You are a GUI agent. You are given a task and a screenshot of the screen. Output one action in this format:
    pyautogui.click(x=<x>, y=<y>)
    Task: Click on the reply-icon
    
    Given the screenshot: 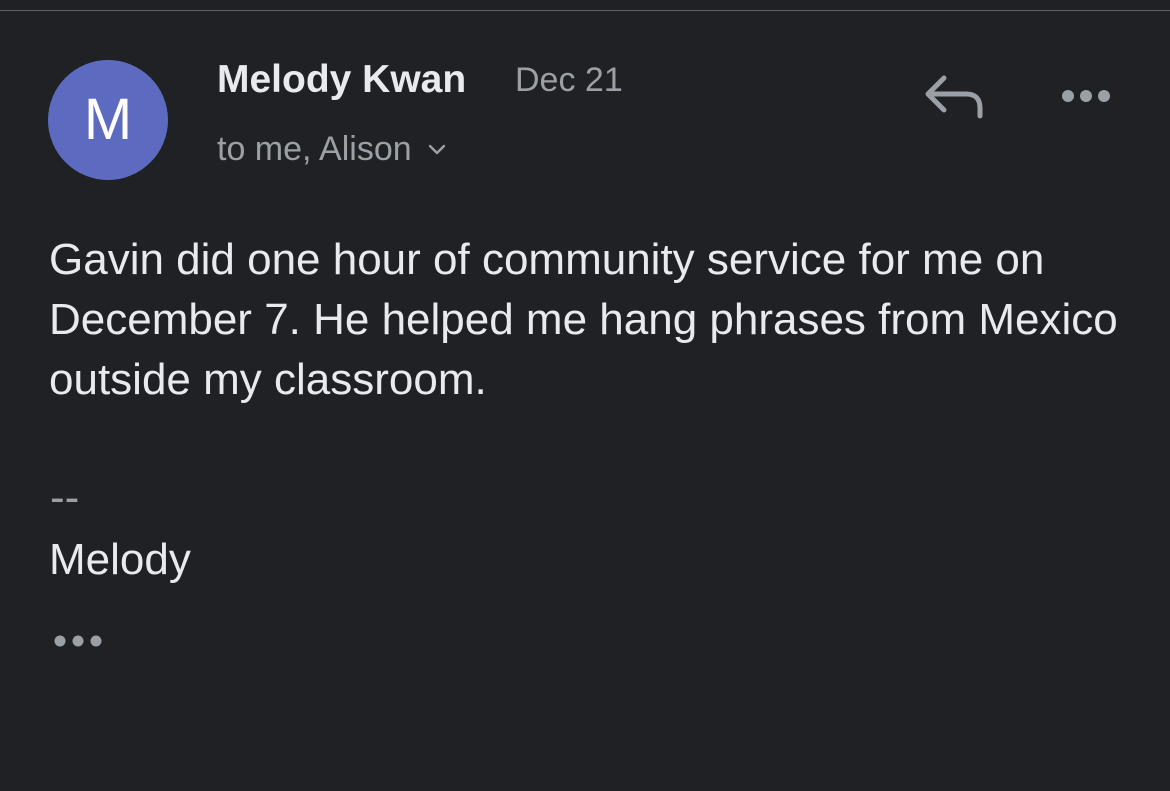 What is the action you would take?
    pyautogui.click(x=954, y=97)
    